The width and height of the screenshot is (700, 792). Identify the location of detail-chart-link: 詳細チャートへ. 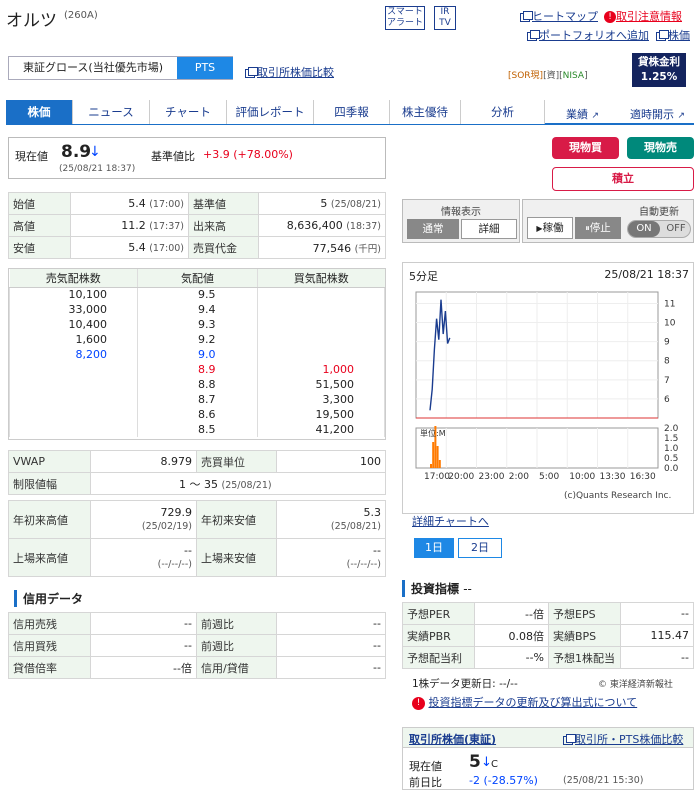
(450, 521).